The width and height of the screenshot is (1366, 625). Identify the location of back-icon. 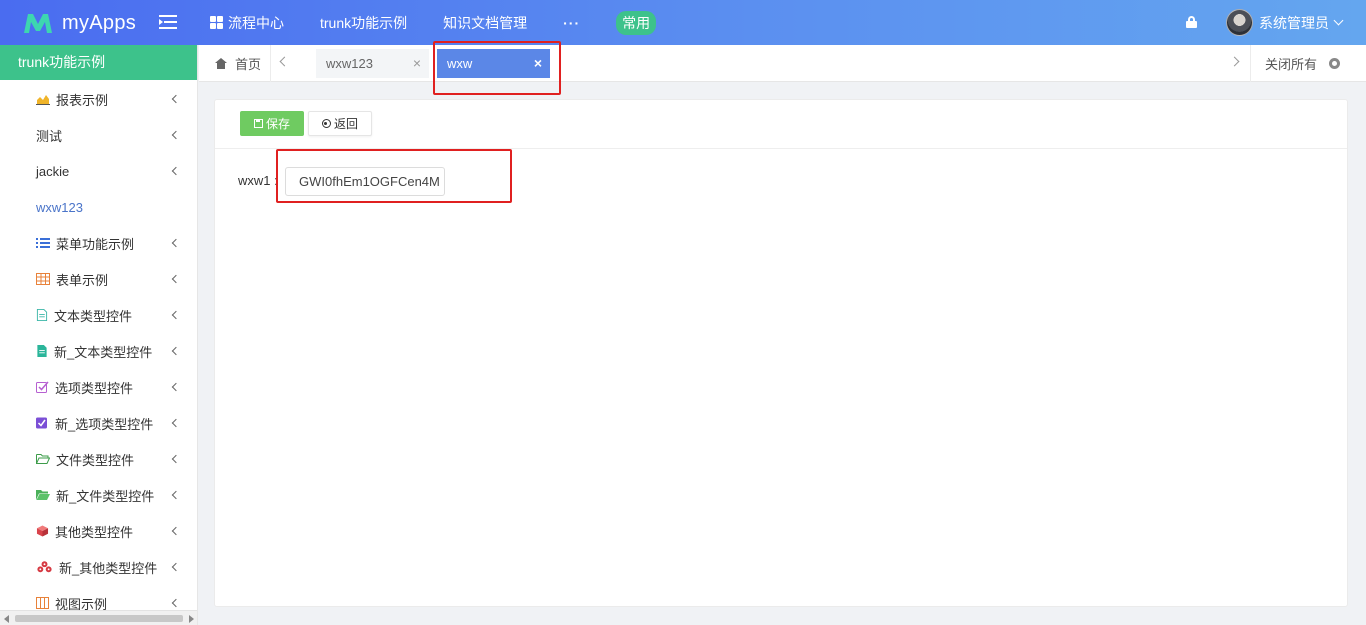
(326, 123).